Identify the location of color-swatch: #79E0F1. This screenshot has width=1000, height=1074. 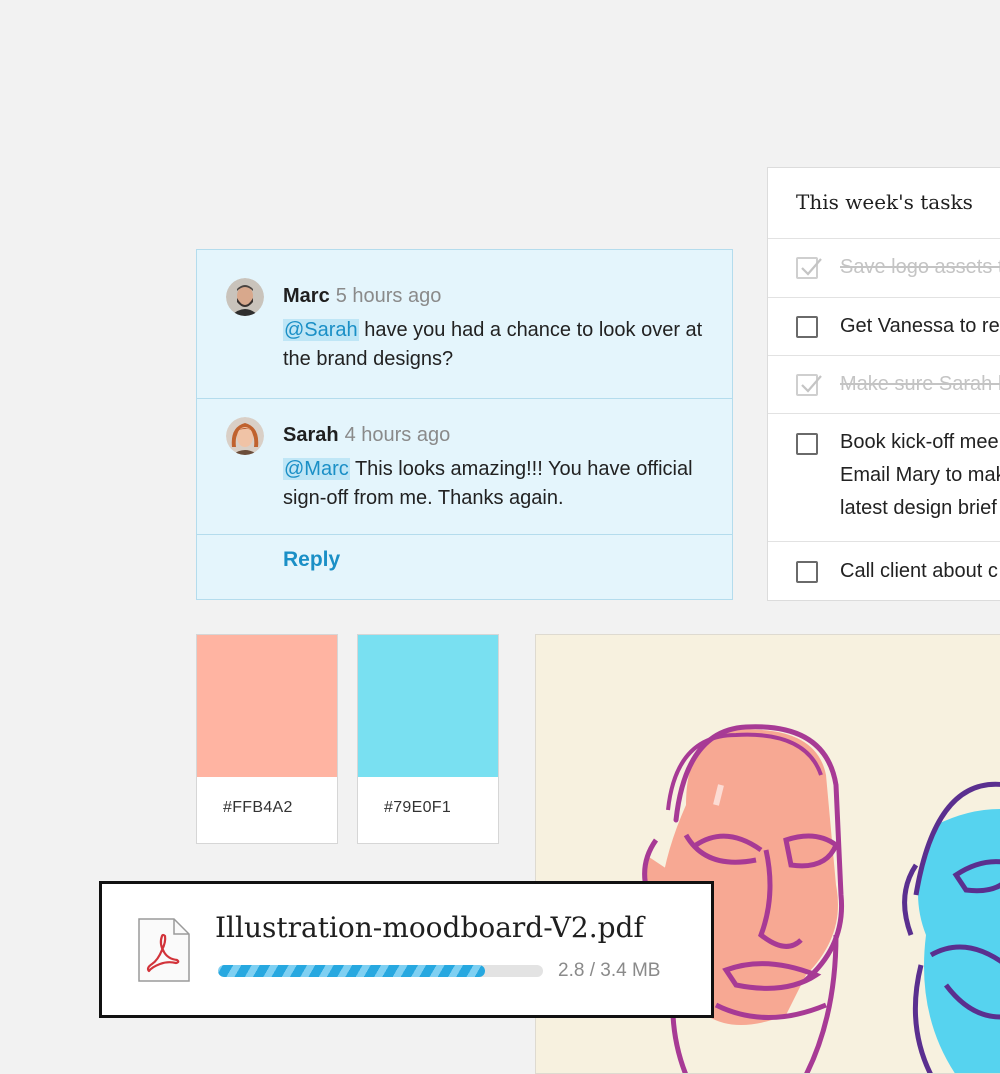
(428, 739).